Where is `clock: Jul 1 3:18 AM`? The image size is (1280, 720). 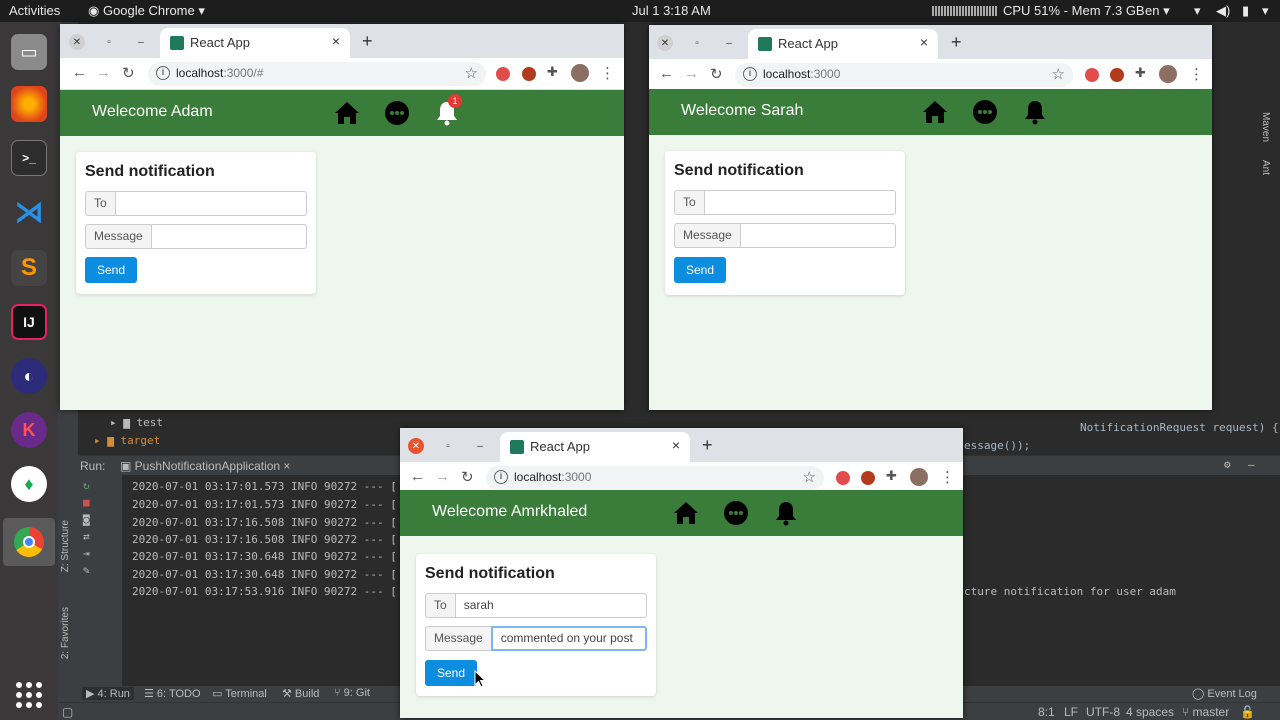 clock: Jul 1 3:18 AM is located at coordinates (671, 10).